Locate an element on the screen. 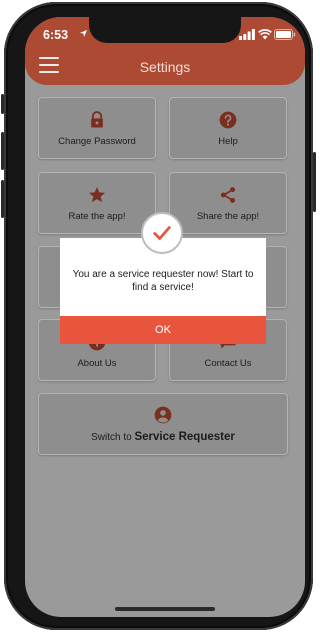 The height and width of the screenshot is (632, 320). lock-icon is located at coordinates (97, 118).